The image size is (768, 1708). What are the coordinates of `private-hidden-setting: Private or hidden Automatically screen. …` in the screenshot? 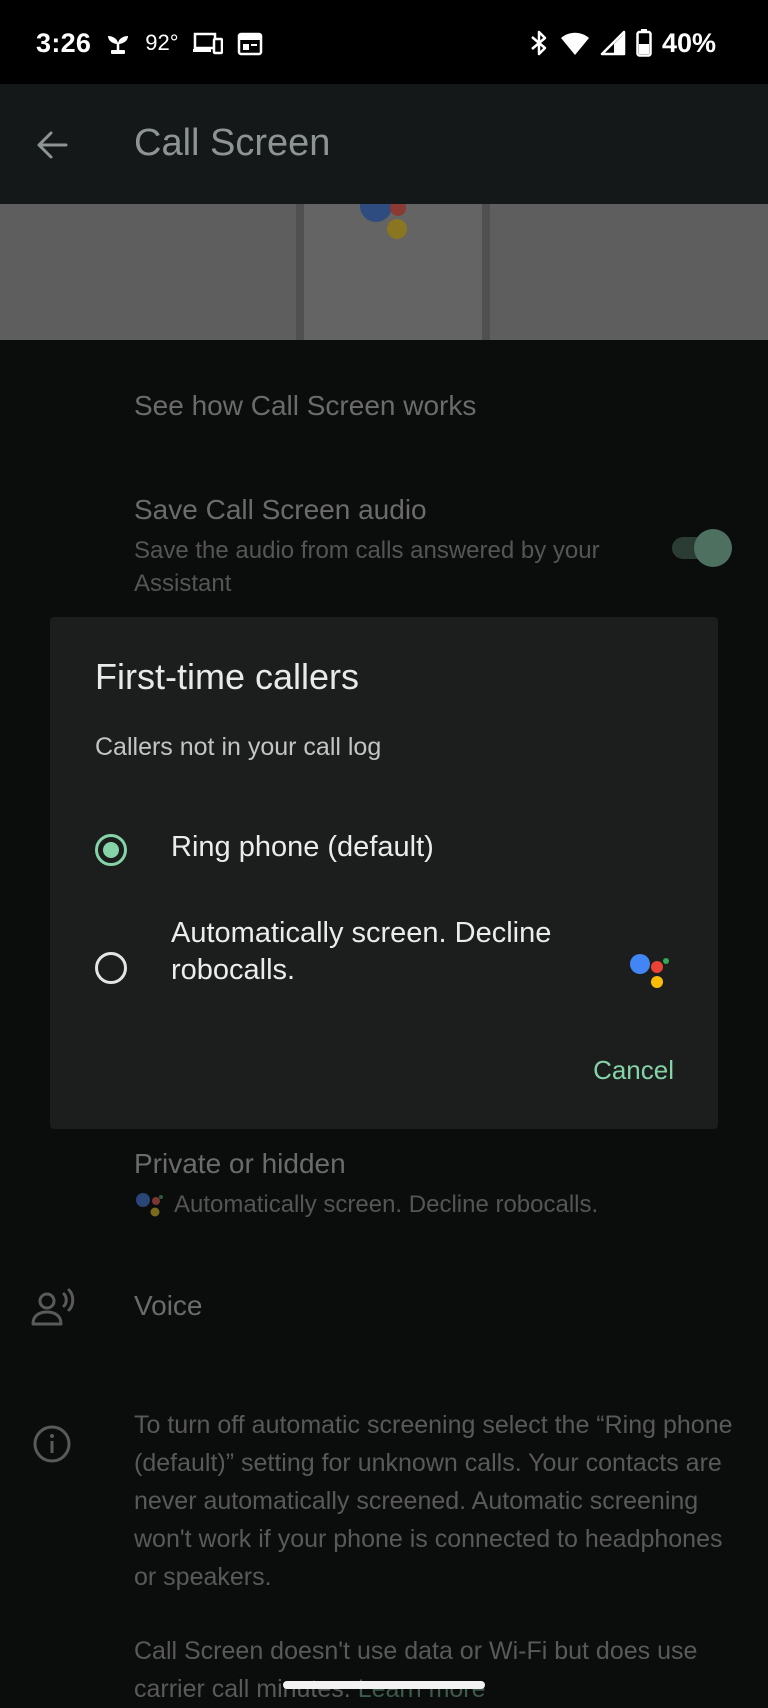 It's located at (366, 1184).